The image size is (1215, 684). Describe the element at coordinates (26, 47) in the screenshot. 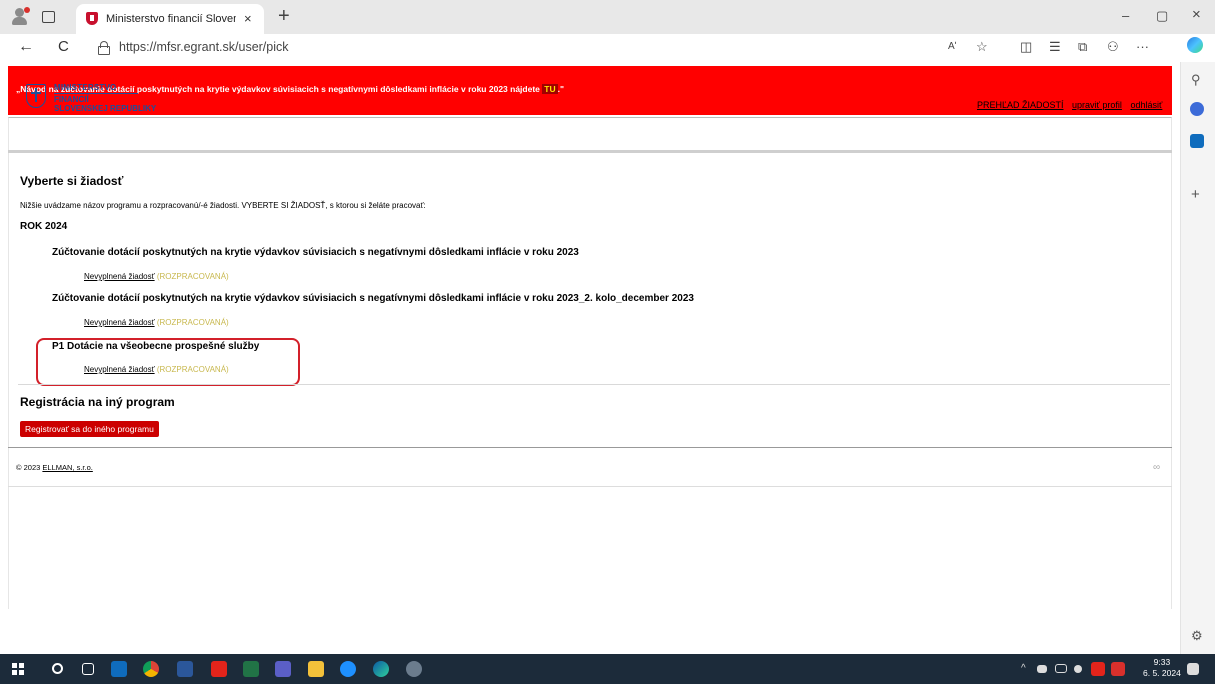

I see `back-button: ←` at that location.